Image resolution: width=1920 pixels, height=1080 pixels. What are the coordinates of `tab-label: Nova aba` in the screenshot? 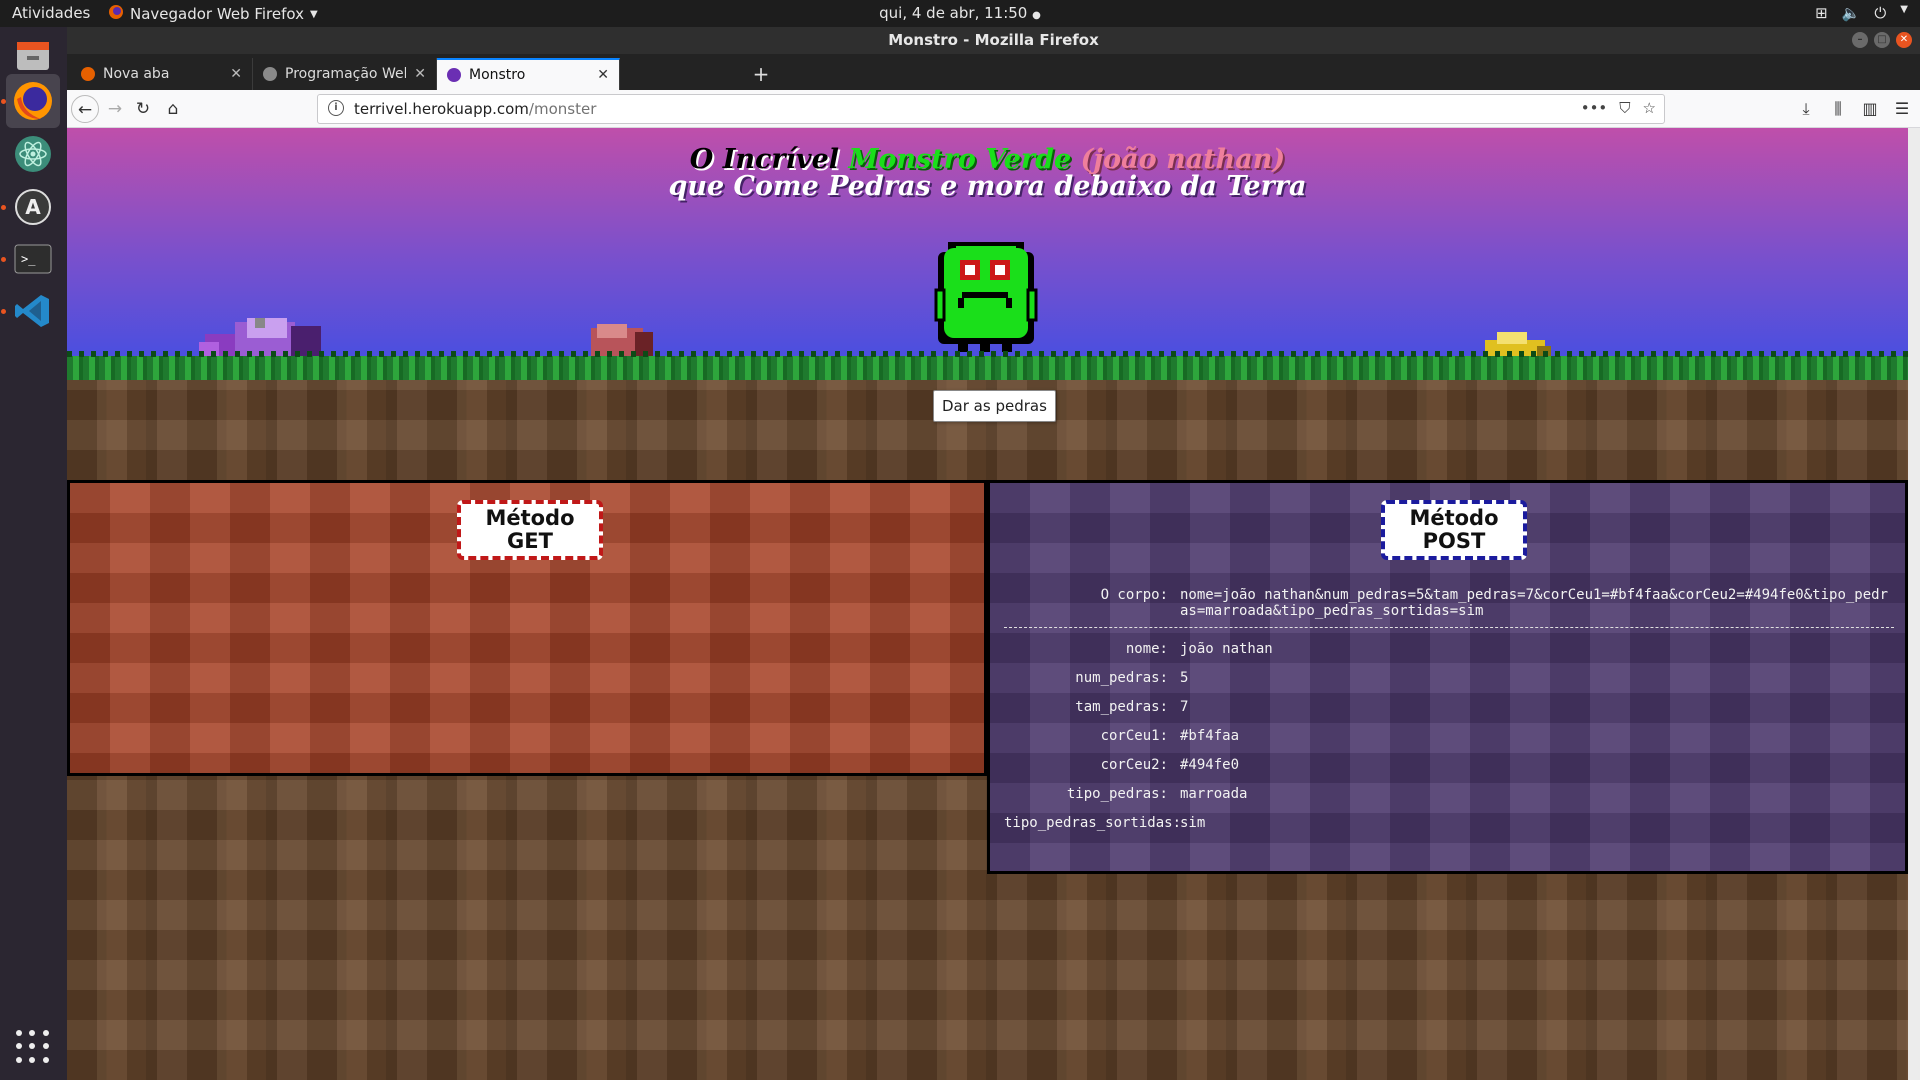 It's located at (136, 74).